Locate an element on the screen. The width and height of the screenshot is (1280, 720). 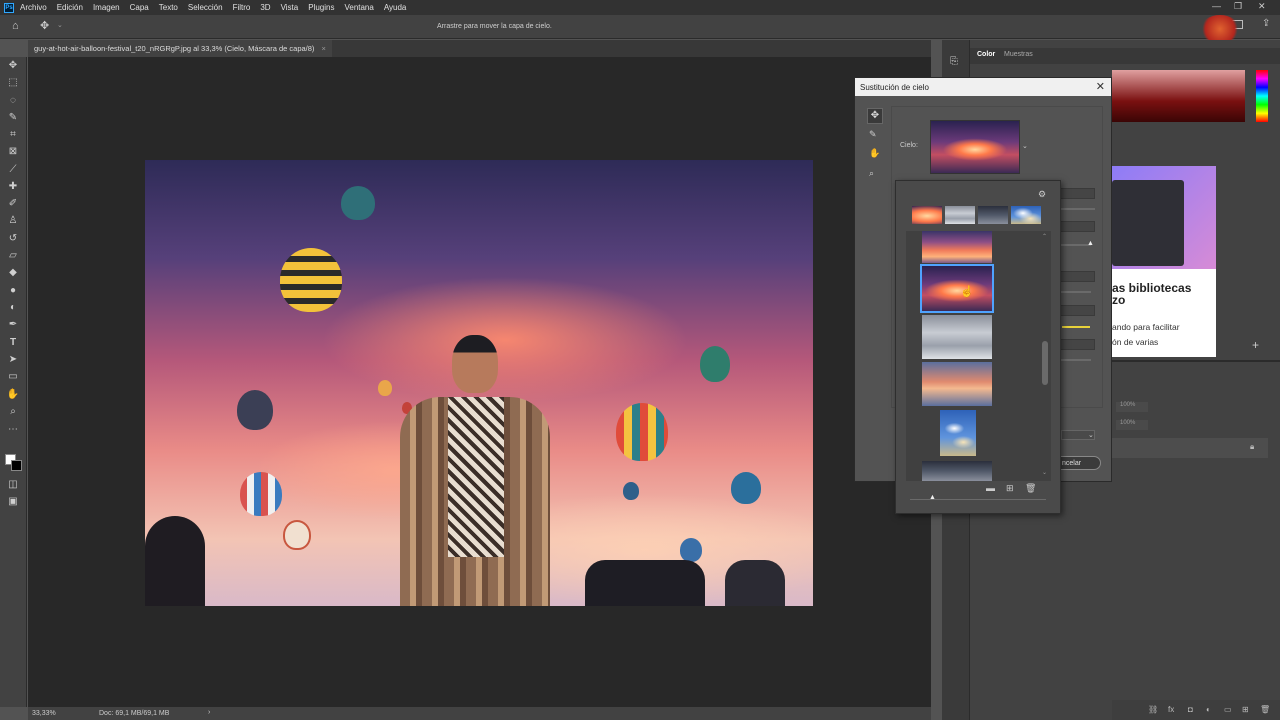
home-icon: ⌂ is located at coordinates (15, 26).